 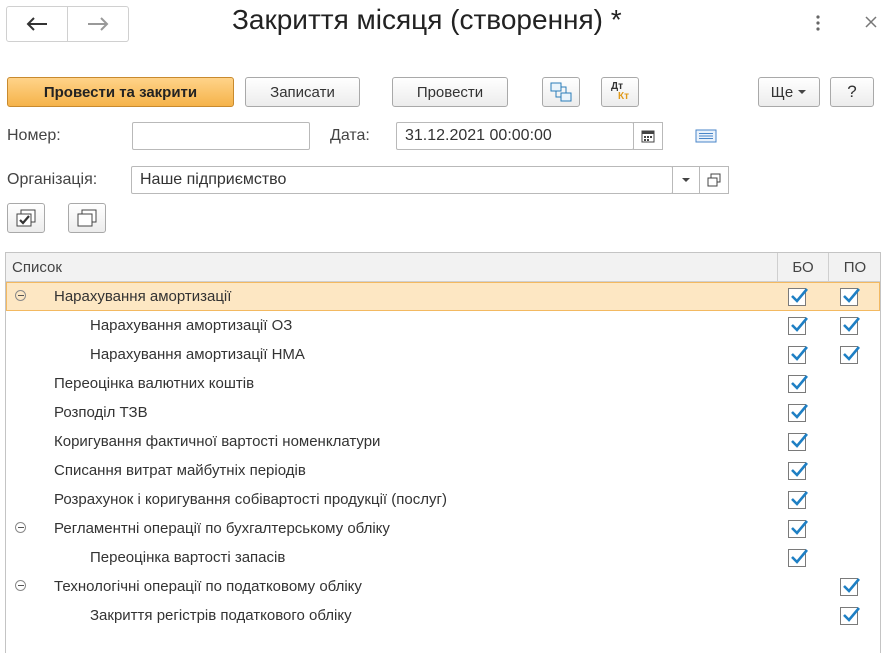 What do you see at coordinates (782, 92) in the screenshot?
I see `more-actions-label: Ще` at bounding box center [782, 92].